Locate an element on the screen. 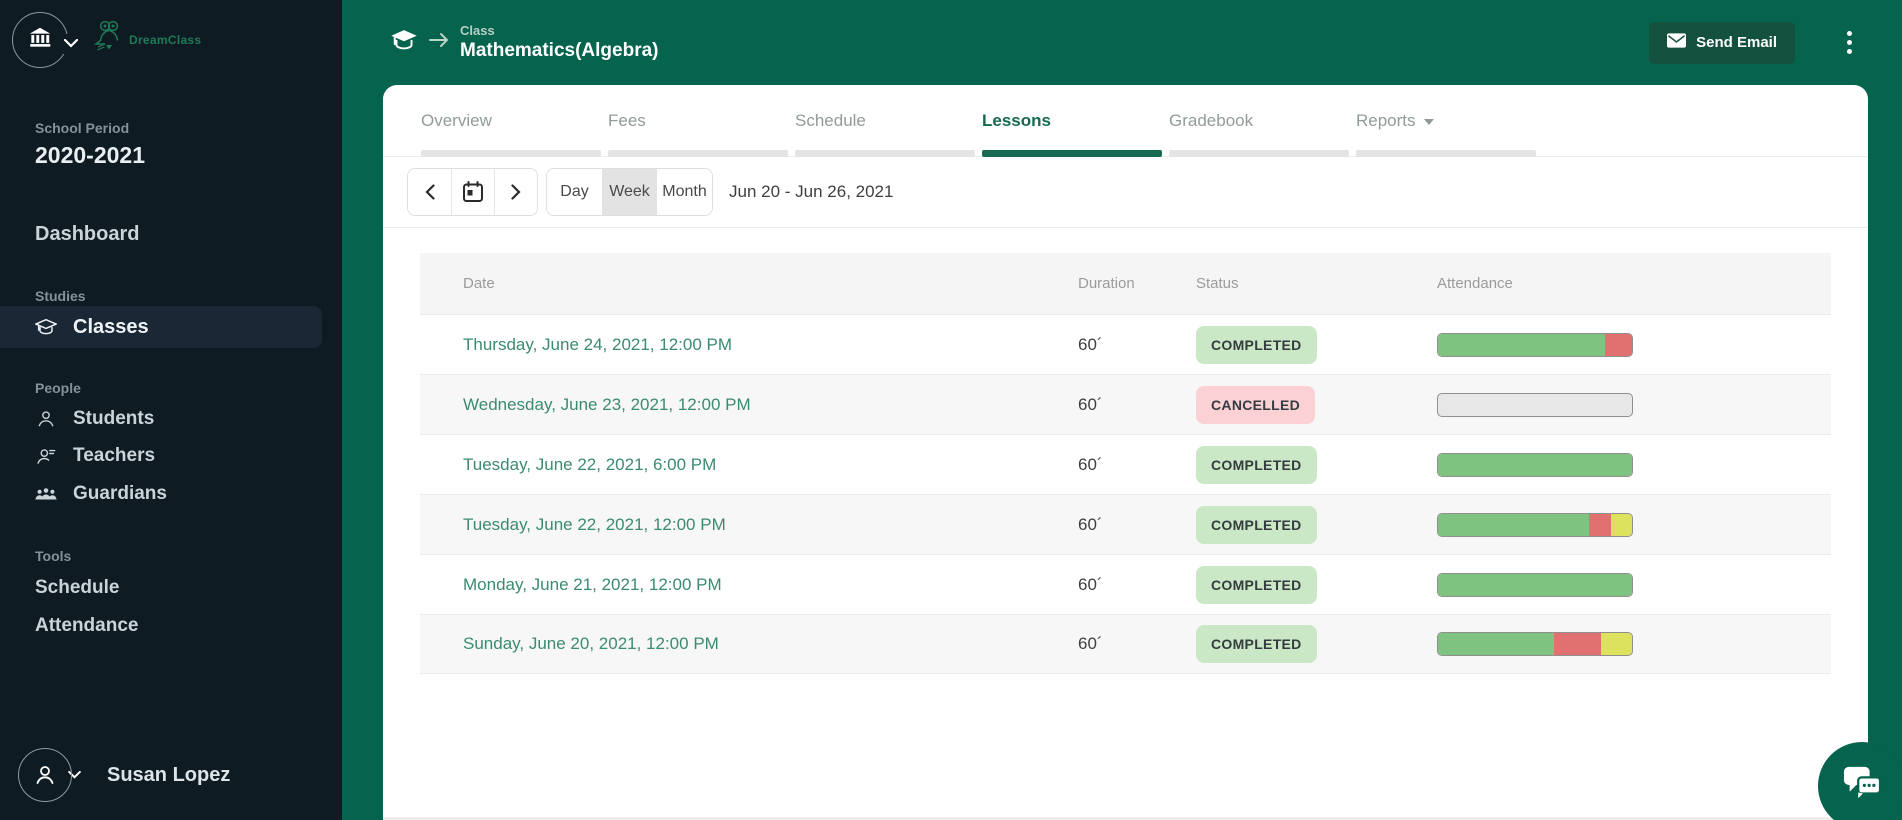 This screenshot has height=820, width=1902. sidebar-section-people: People is located at coordinates (58, 388).